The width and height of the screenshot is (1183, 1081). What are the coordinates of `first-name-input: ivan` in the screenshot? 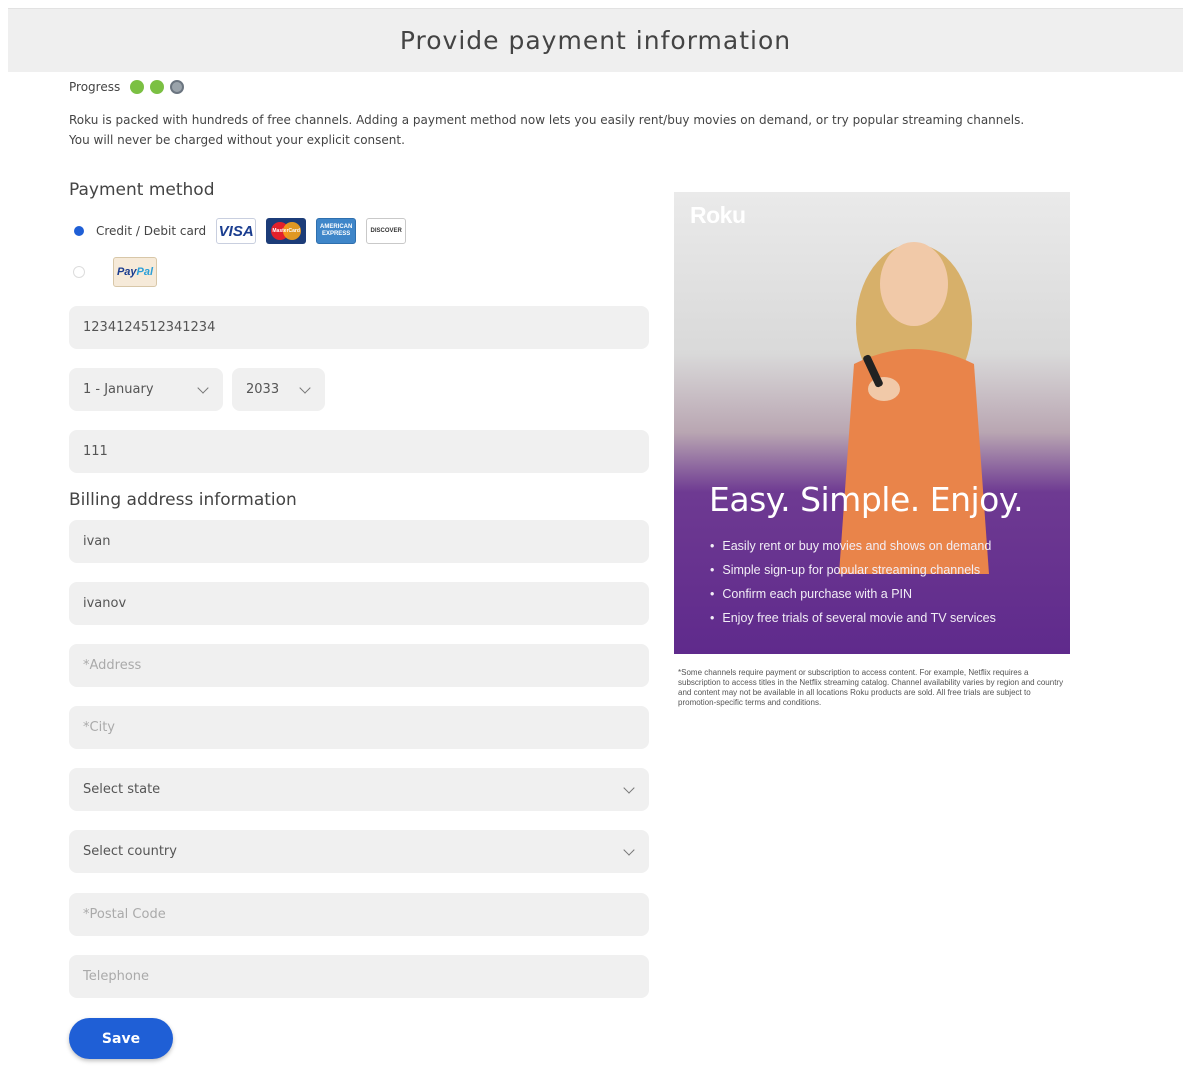 It's located at (359, 541).